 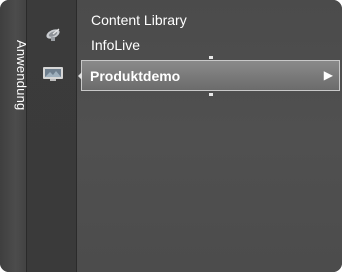 I want to click on category-tab: Anwendung, so click(x=14, y=136).